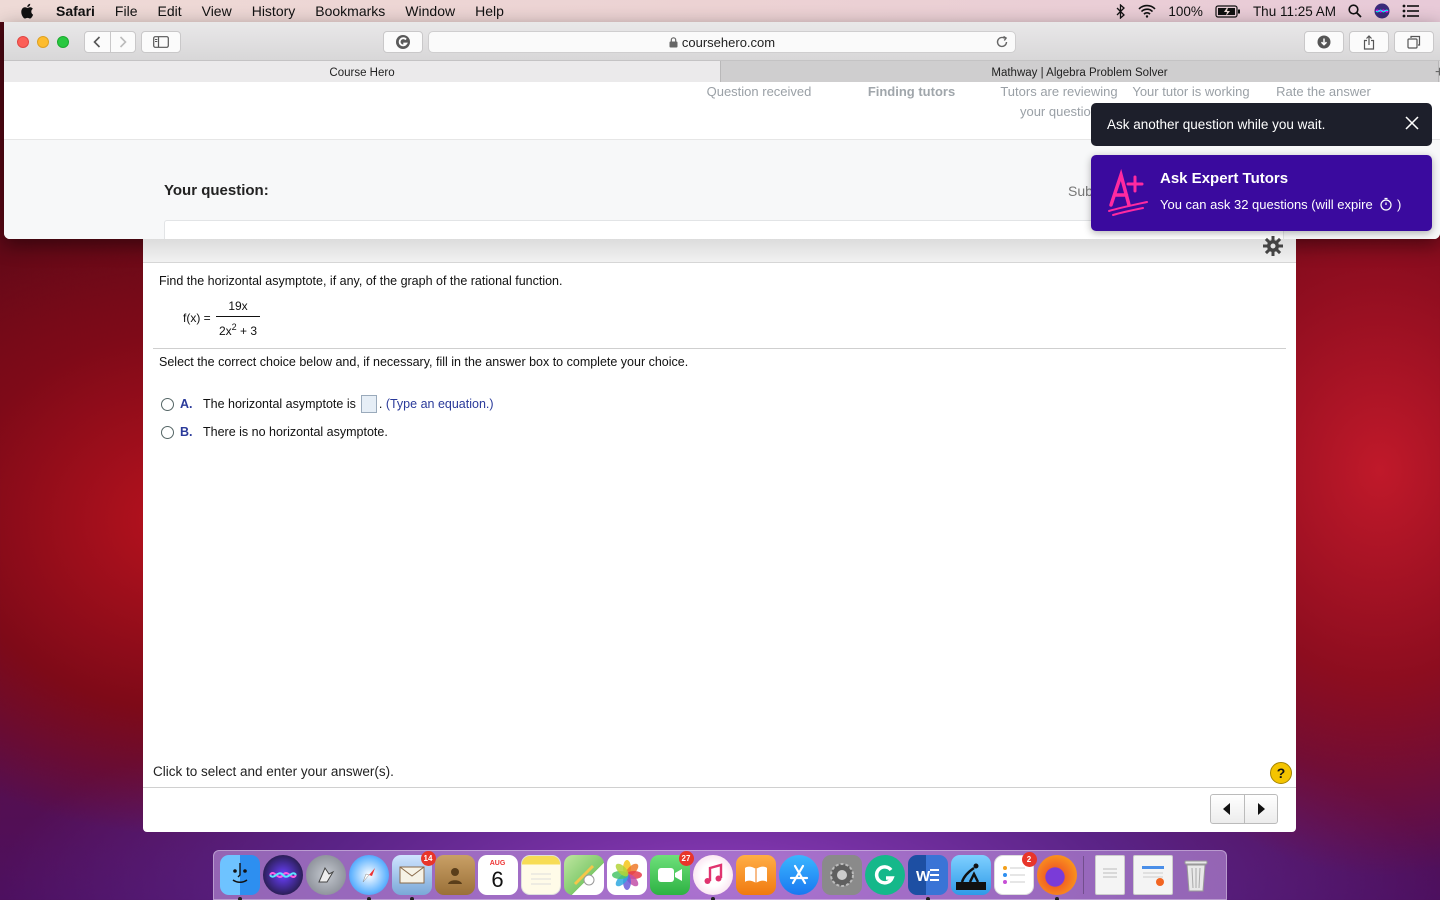 This screenshot has width=1440, height=900. I want to click on siri-icon, so click(1382, 11).